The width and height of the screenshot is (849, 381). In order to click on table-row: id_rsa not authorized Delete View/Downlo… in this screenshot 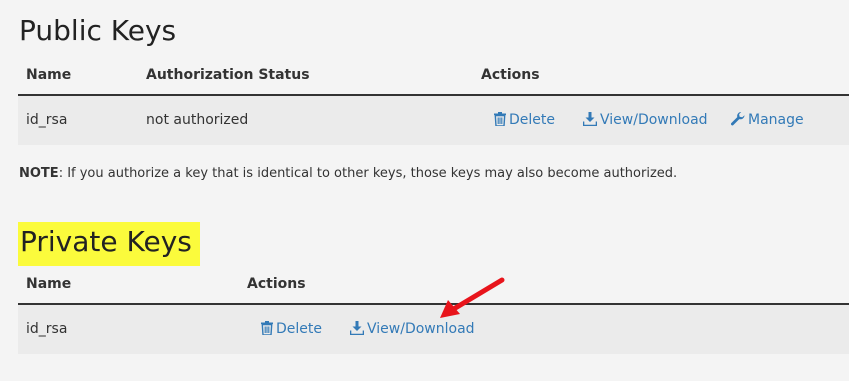, I will do `click(433, 120)`.